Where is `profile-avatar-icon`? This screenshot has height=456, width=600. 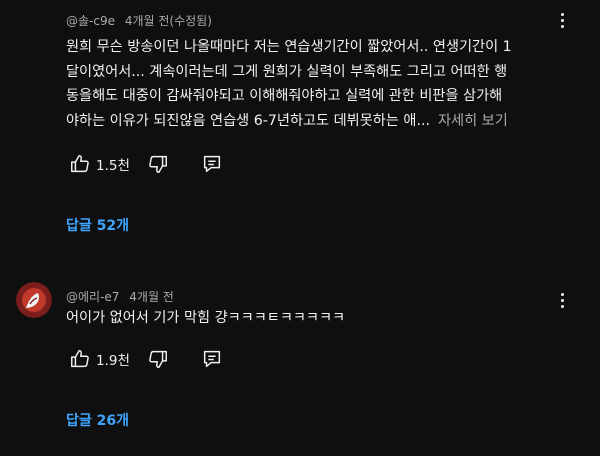
profile-avatar-icon is located at coordinates (34, 300).